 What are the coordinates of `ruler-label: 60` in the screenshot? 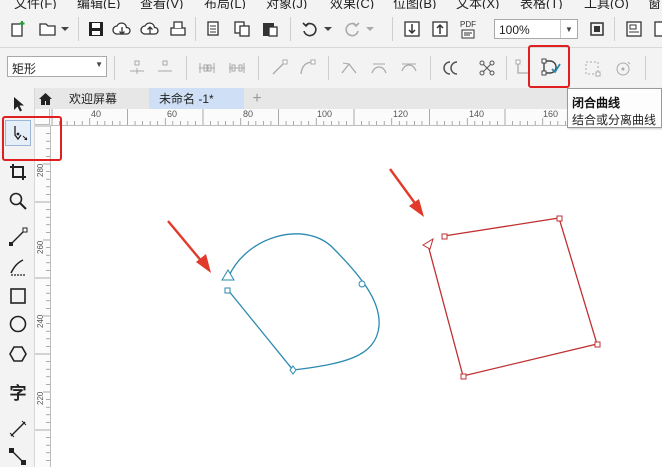 It's located at (172, 114).